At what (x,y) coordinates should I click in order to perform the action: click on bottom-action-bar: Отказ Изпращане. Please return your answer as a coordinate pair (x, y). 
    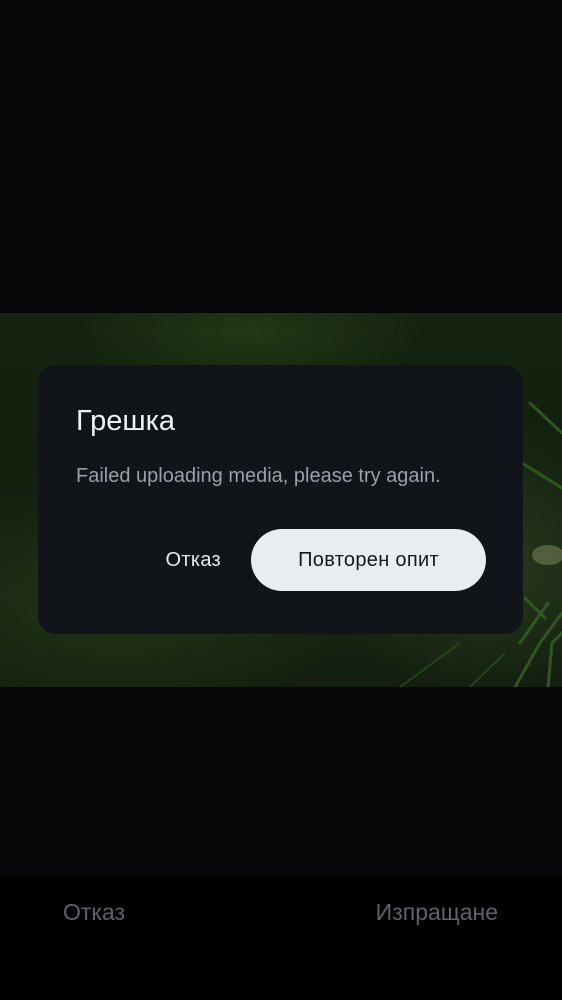
    Looking at the image, I should click on (281, 937).